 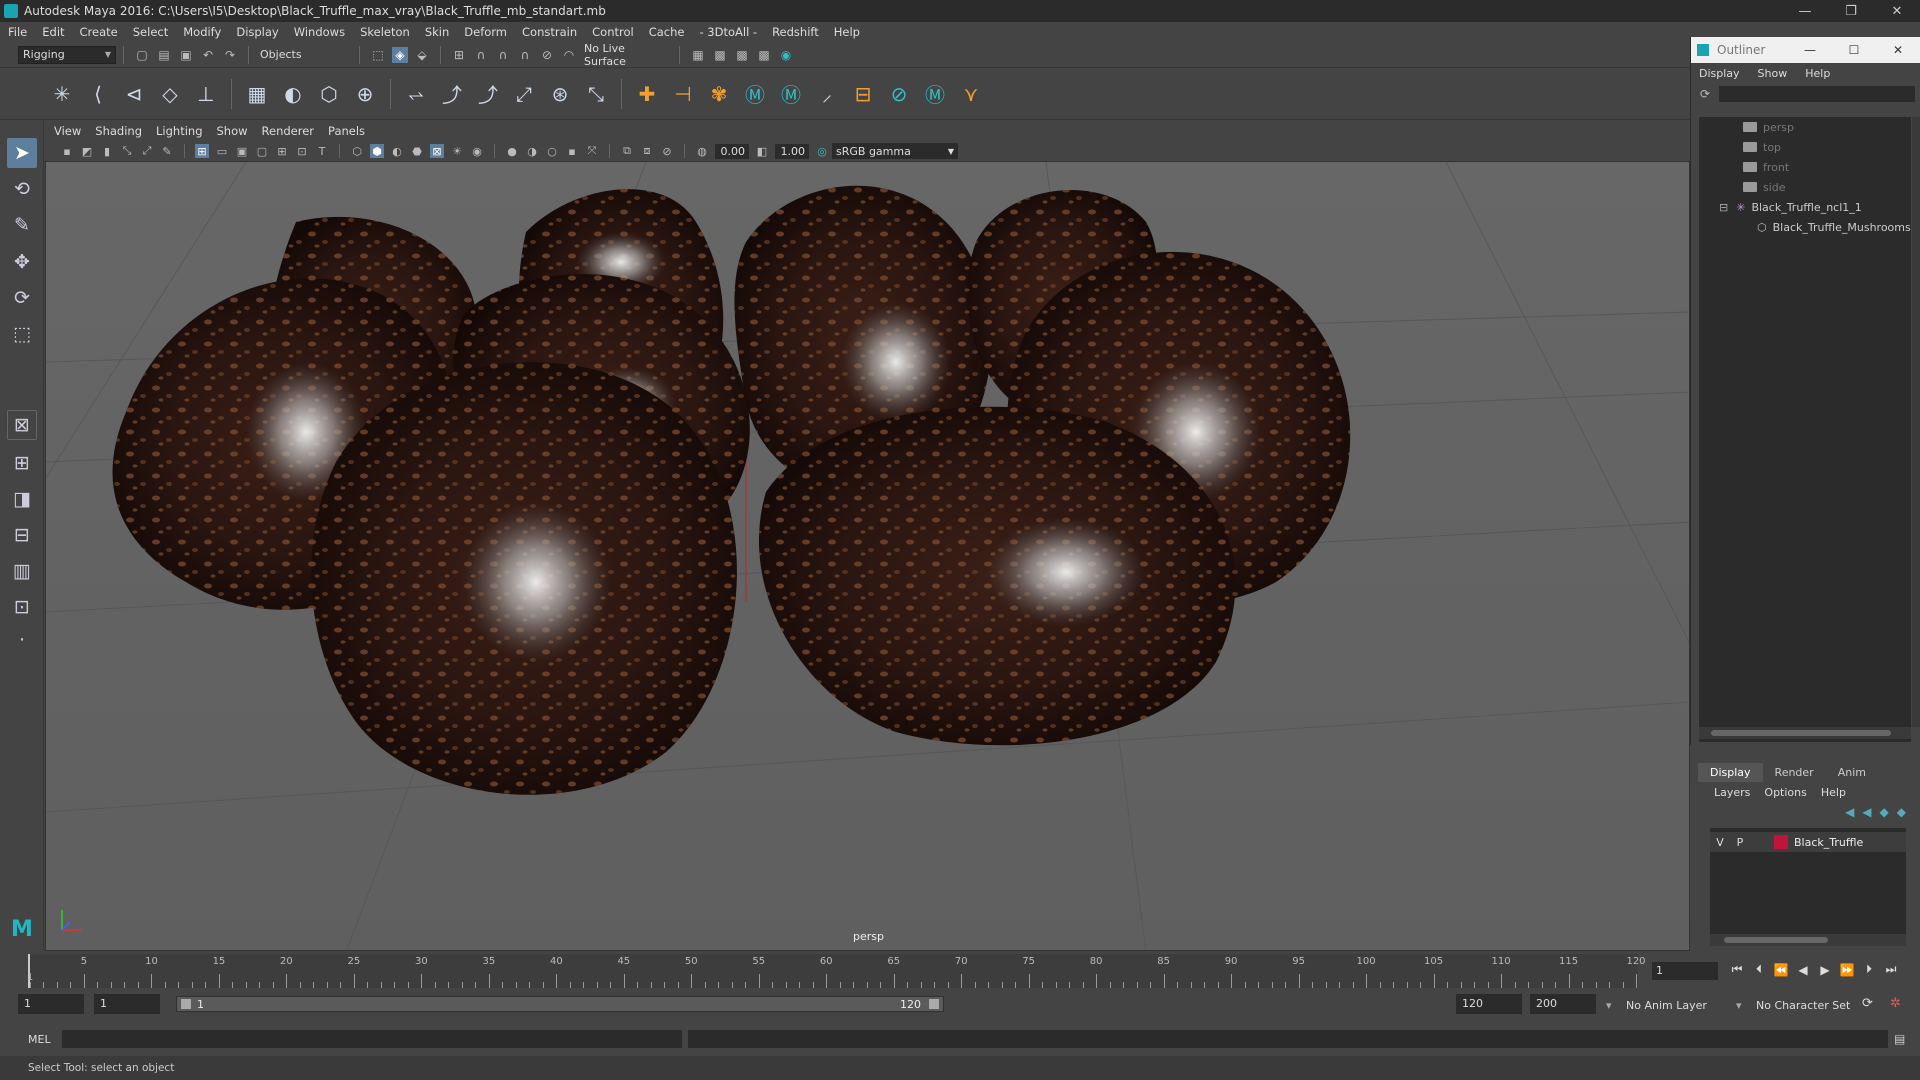 I want to click on menu-cache: Cache, so click(x=667, y=32).